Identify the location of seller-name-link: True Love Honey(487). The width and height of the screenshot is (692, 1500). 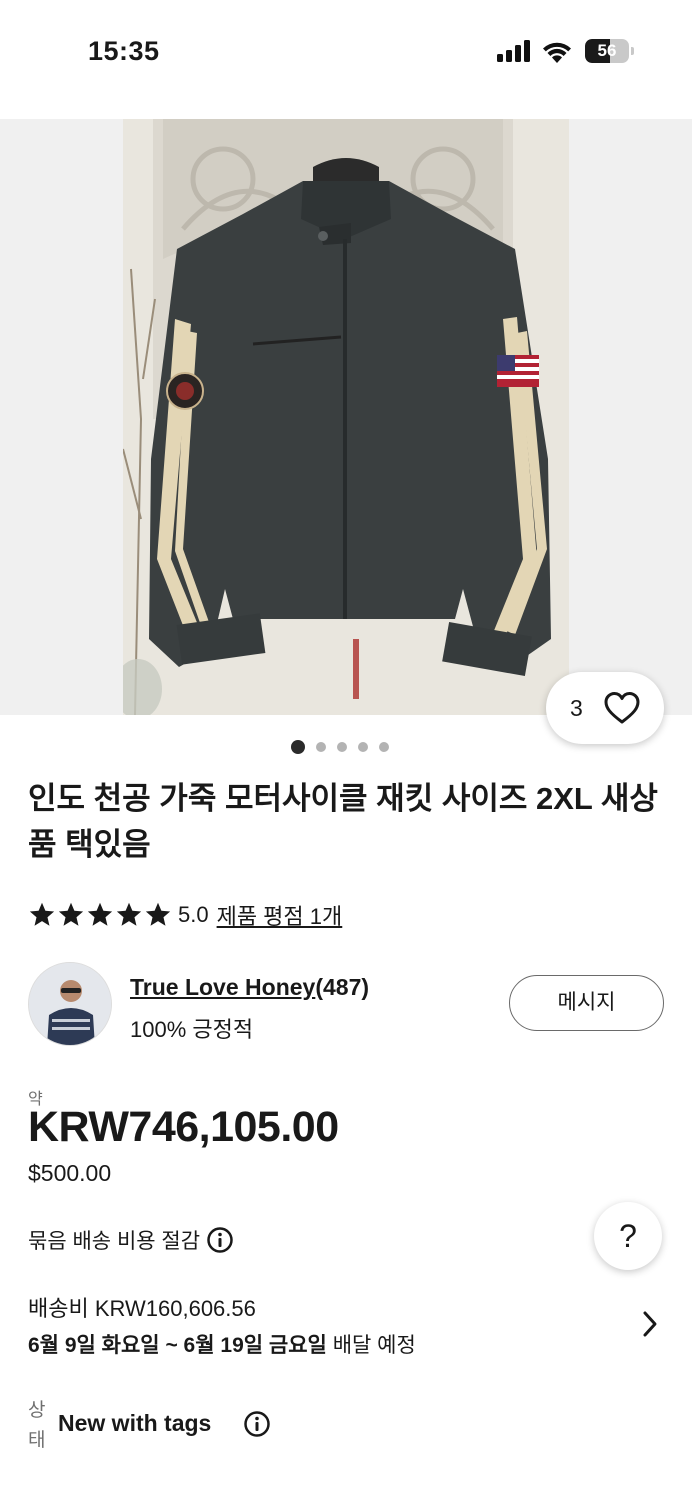
(249, 987).